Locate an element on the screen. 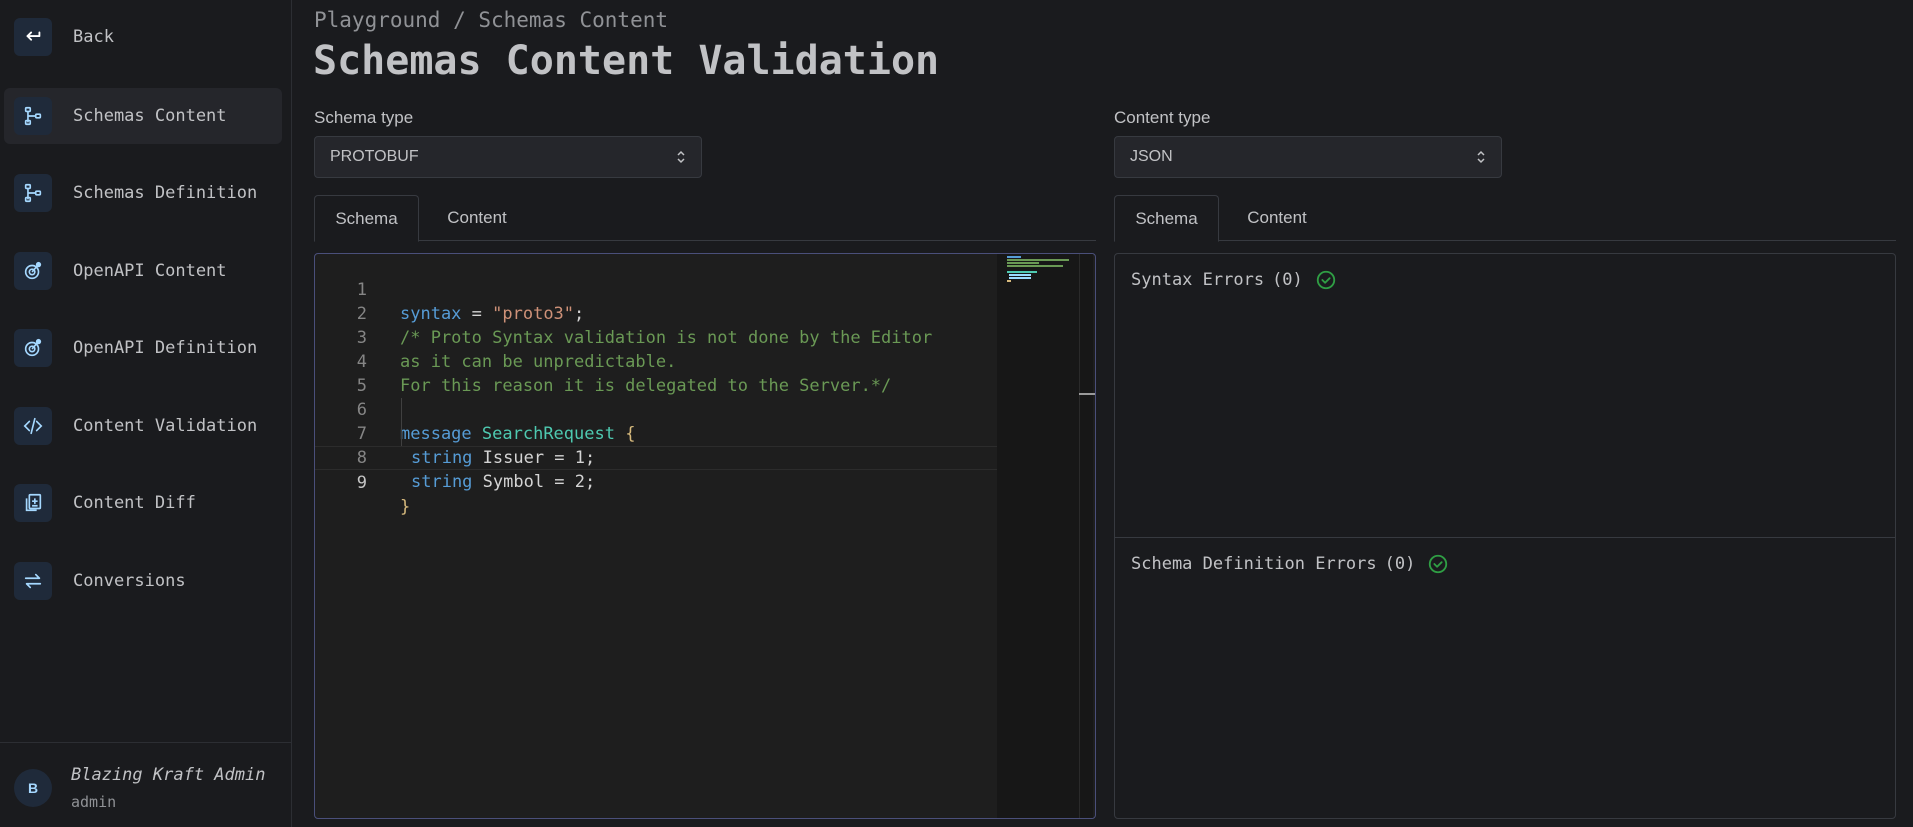 The height and width of the screenshot is (827, 1913). code-icon is located at coordinates (33, 426).